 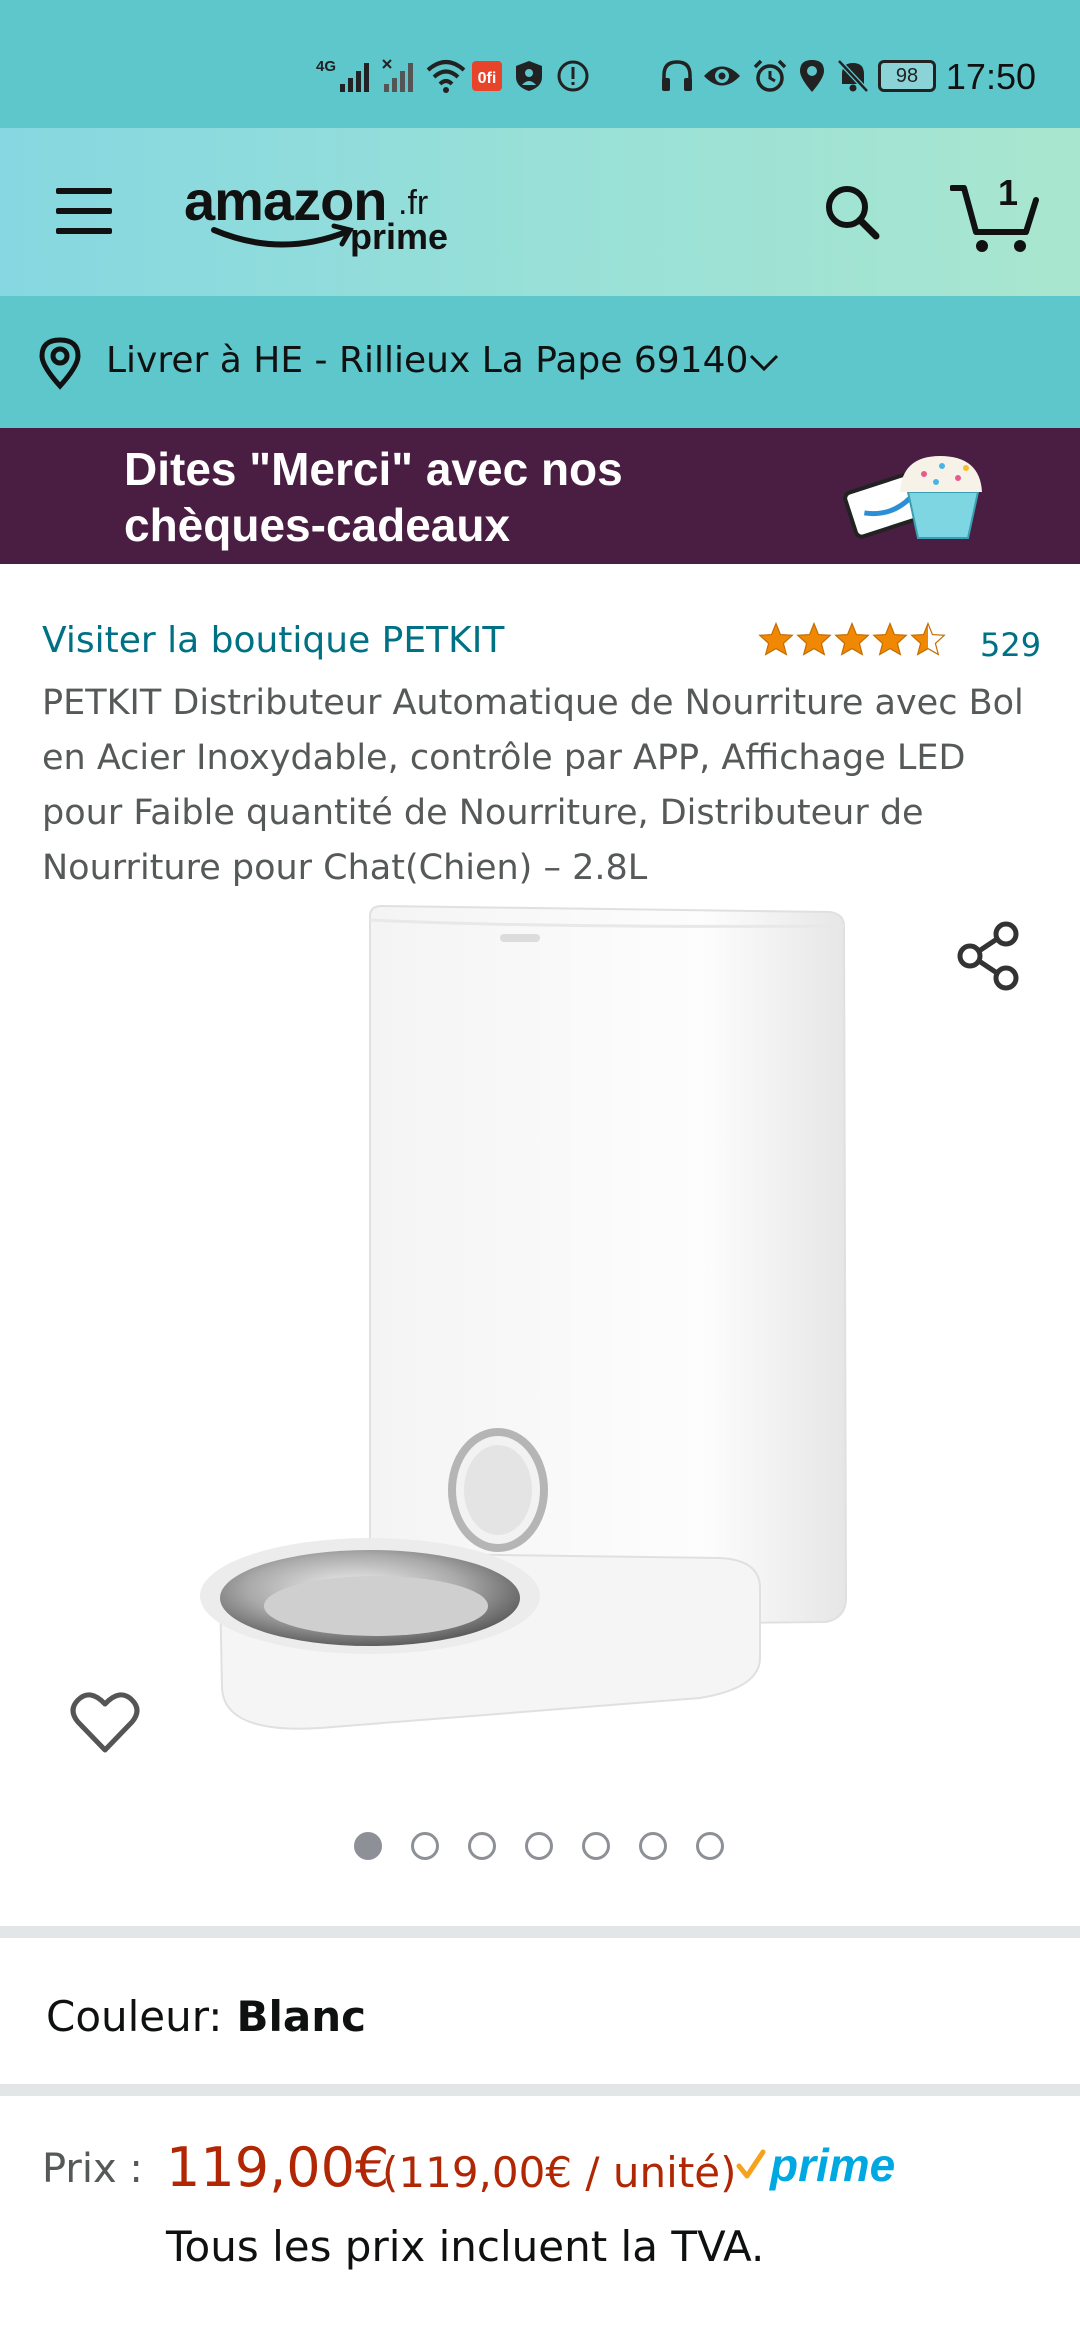 I want to click on cart-icon, so click(x=994, y=218).